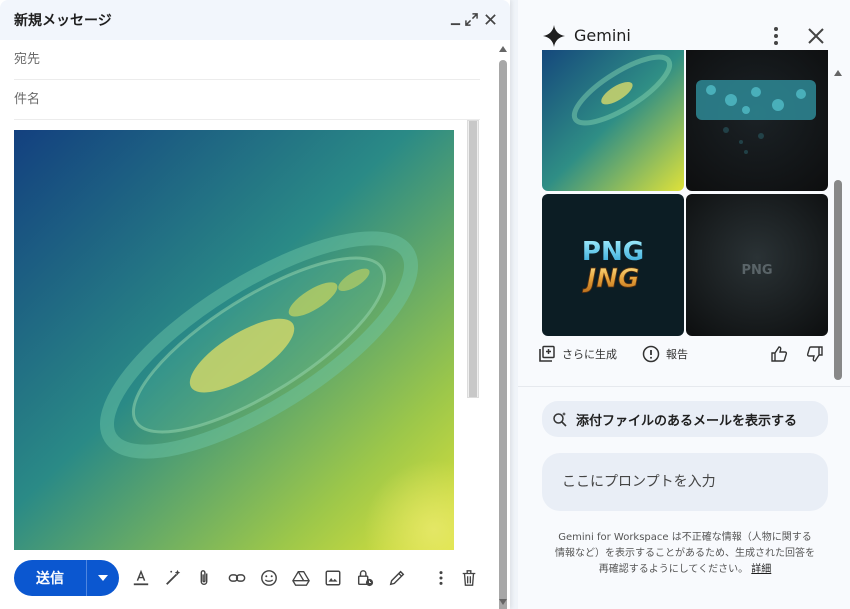  I want to click on generated-image-3: PNG JNG, so click(613, 265).